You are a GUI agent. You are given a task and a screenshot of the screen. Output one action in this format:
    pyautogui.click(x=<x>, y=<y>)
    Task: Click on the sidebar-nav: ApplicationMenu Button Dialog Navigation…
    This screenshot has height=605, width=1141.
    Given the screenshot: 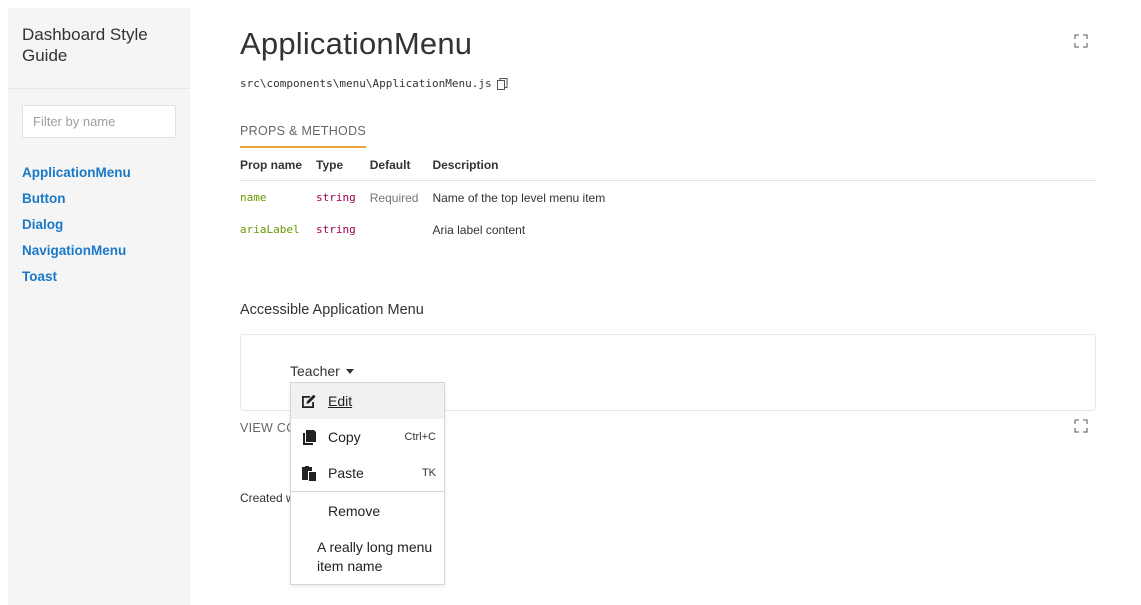 What is the action you would take?
    pyautogui.click(x=76, y=225)
    